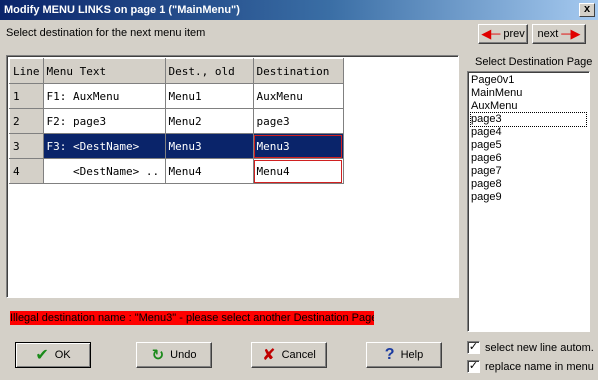 Image resolution: width=598 pixels, height=380 pixels. What do you see at coordinates (528, 80) in the screenshot?
I see `destination-item: Page0v1` at bounding box center [528, 80].